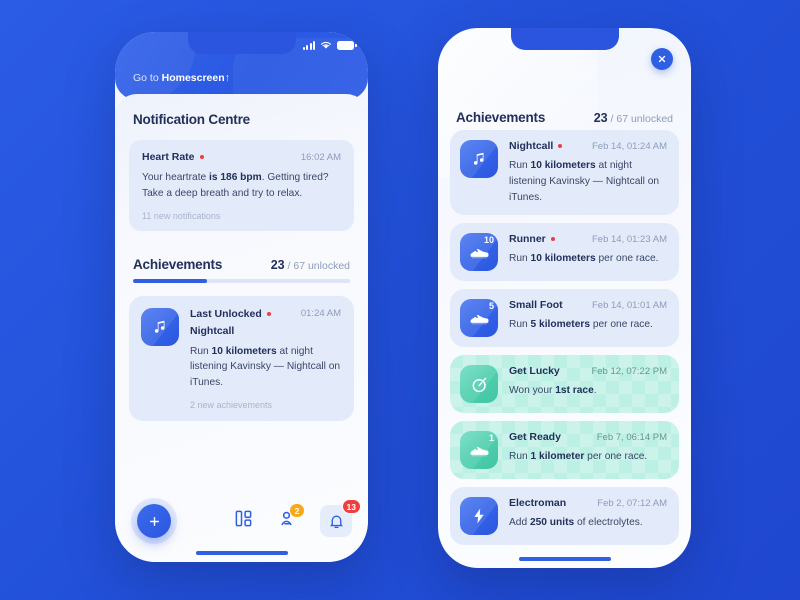  I want to click on sidebar-item-profile: 2, so click(291, 518).